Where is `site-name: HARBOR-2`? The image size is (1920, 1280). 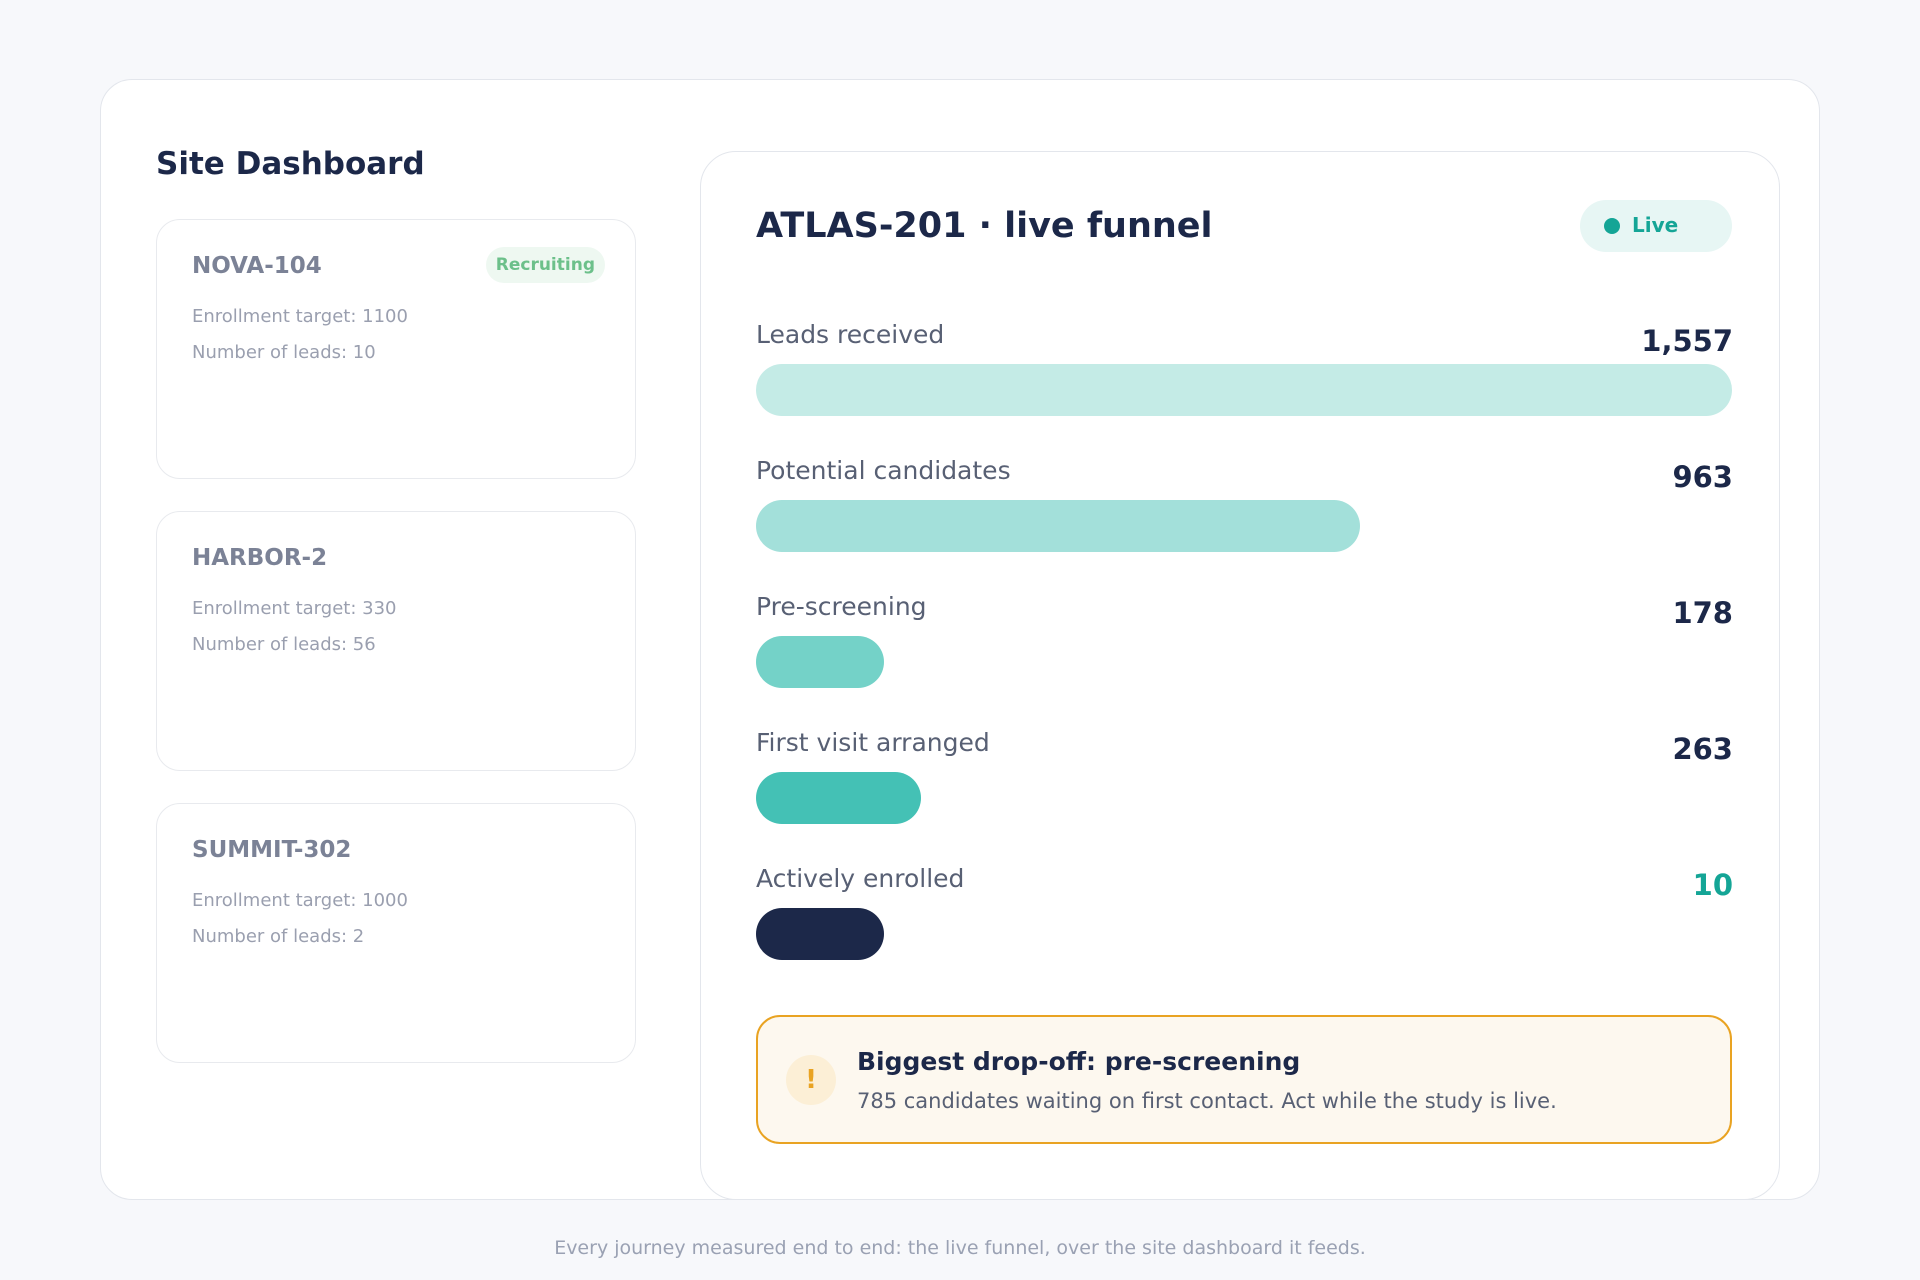
site-name: HARBOR-2 is located at coordinates (260, 558).